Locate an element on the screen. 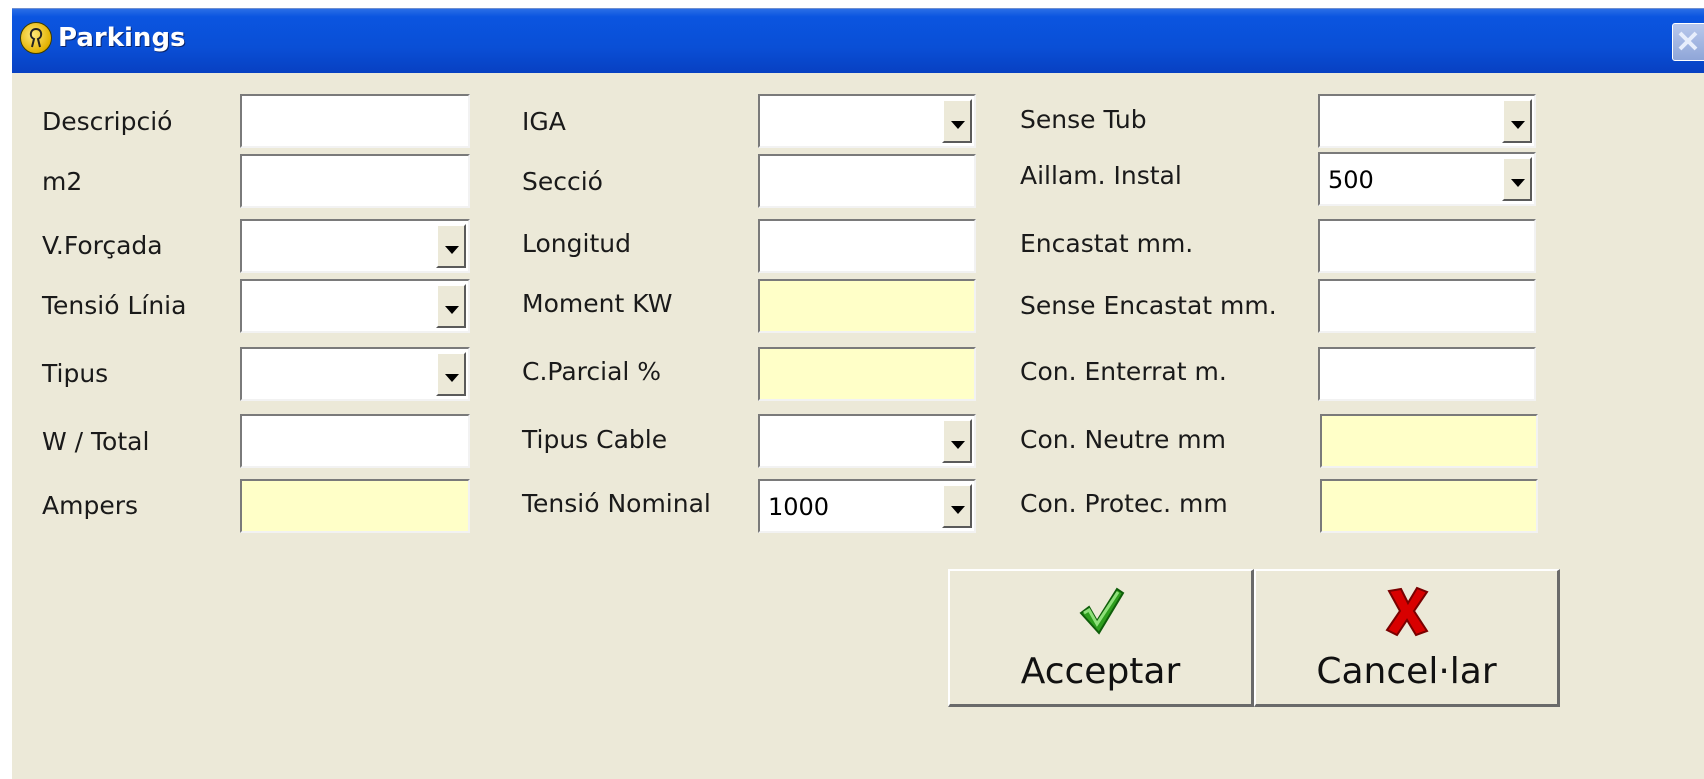  v-forcada-select is located at coordinates (355, 246).